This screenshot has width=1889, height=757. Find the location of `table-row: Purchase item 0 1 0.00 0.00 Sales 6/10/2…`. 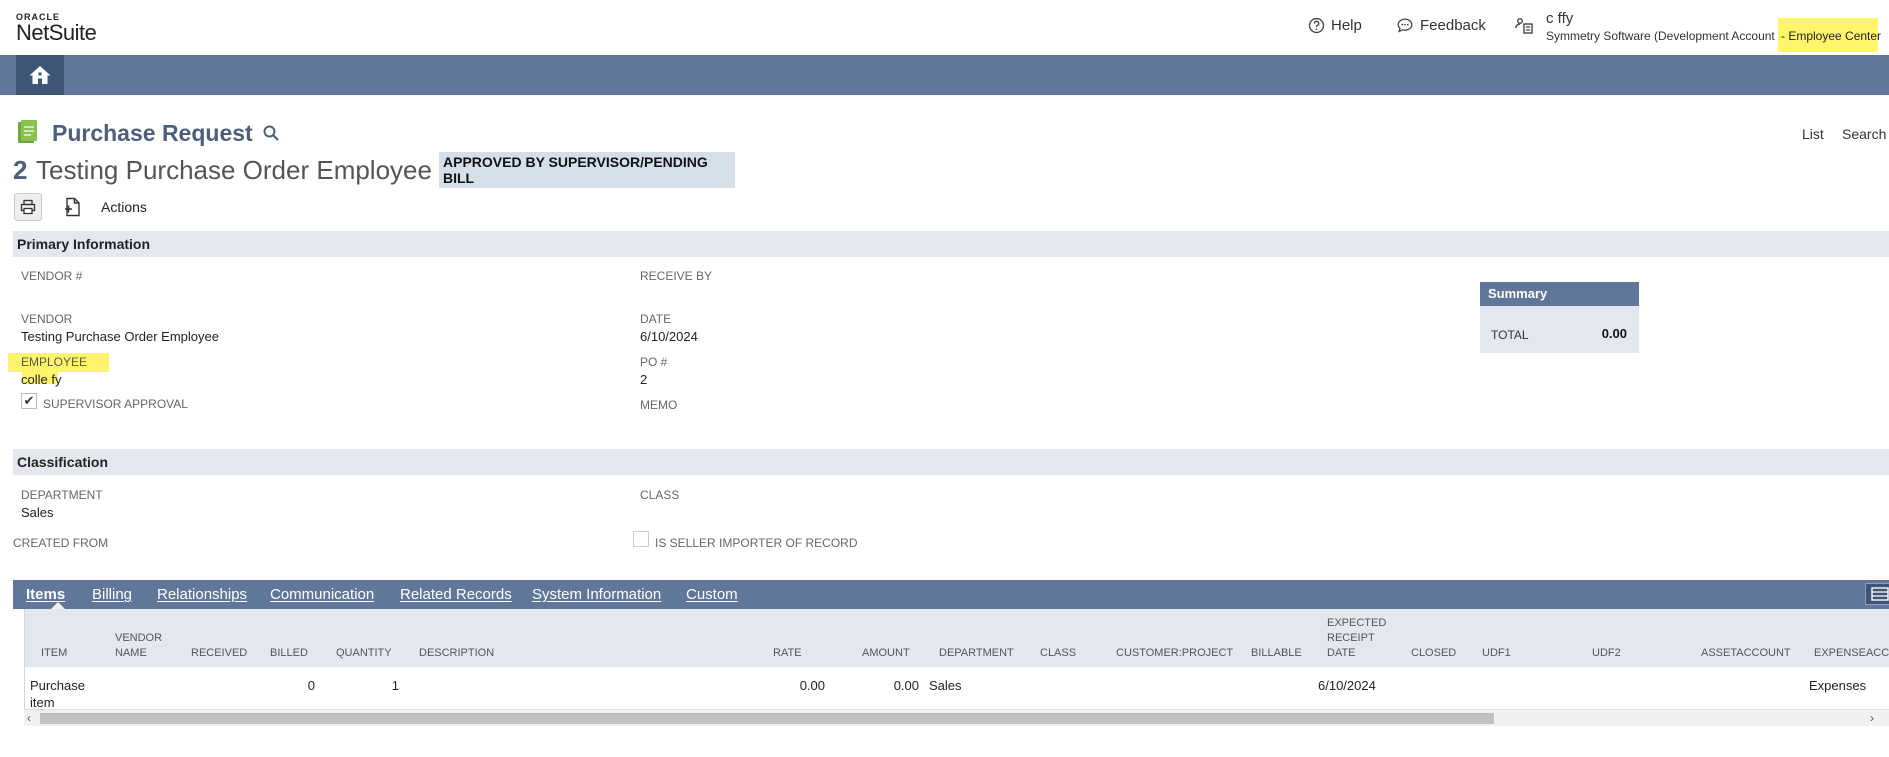

table-row: Purchase item 0 1 0.00 0.00 Sales 6/10/2… is located at coordinates (957, 688).